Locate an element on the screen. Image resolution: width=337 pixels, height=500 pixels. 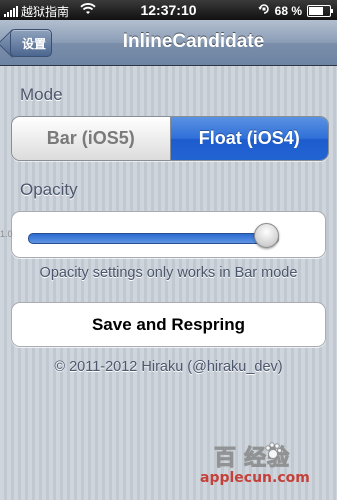
mode-segmented-control: Bar (iOS5) Float (iOS4) is located at coordinates (170, 138).